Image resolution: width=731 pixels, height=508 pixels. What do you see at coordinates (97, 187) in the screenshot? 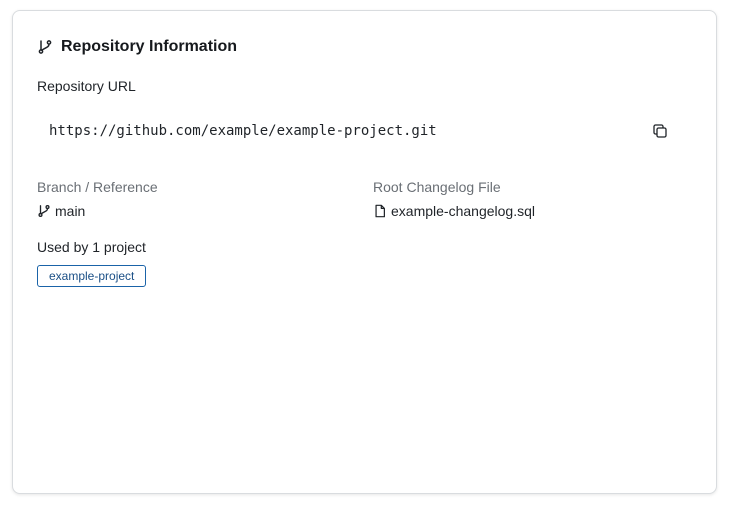
I see `branch-label: Branch / Reference` at bounding box center [97, 187].